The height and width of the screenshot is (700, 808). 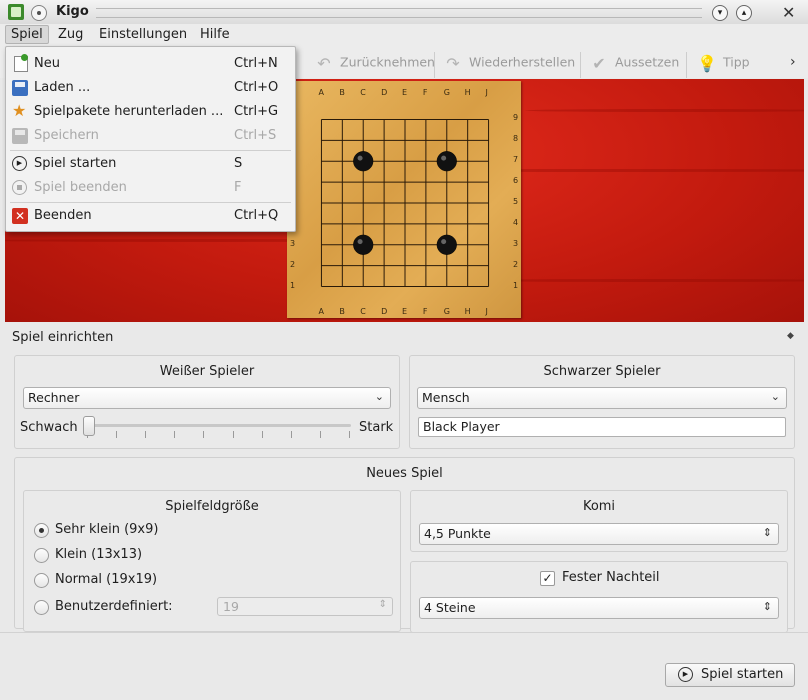 I want to click on minimize-button: ▾, so click(x=720, y=13).